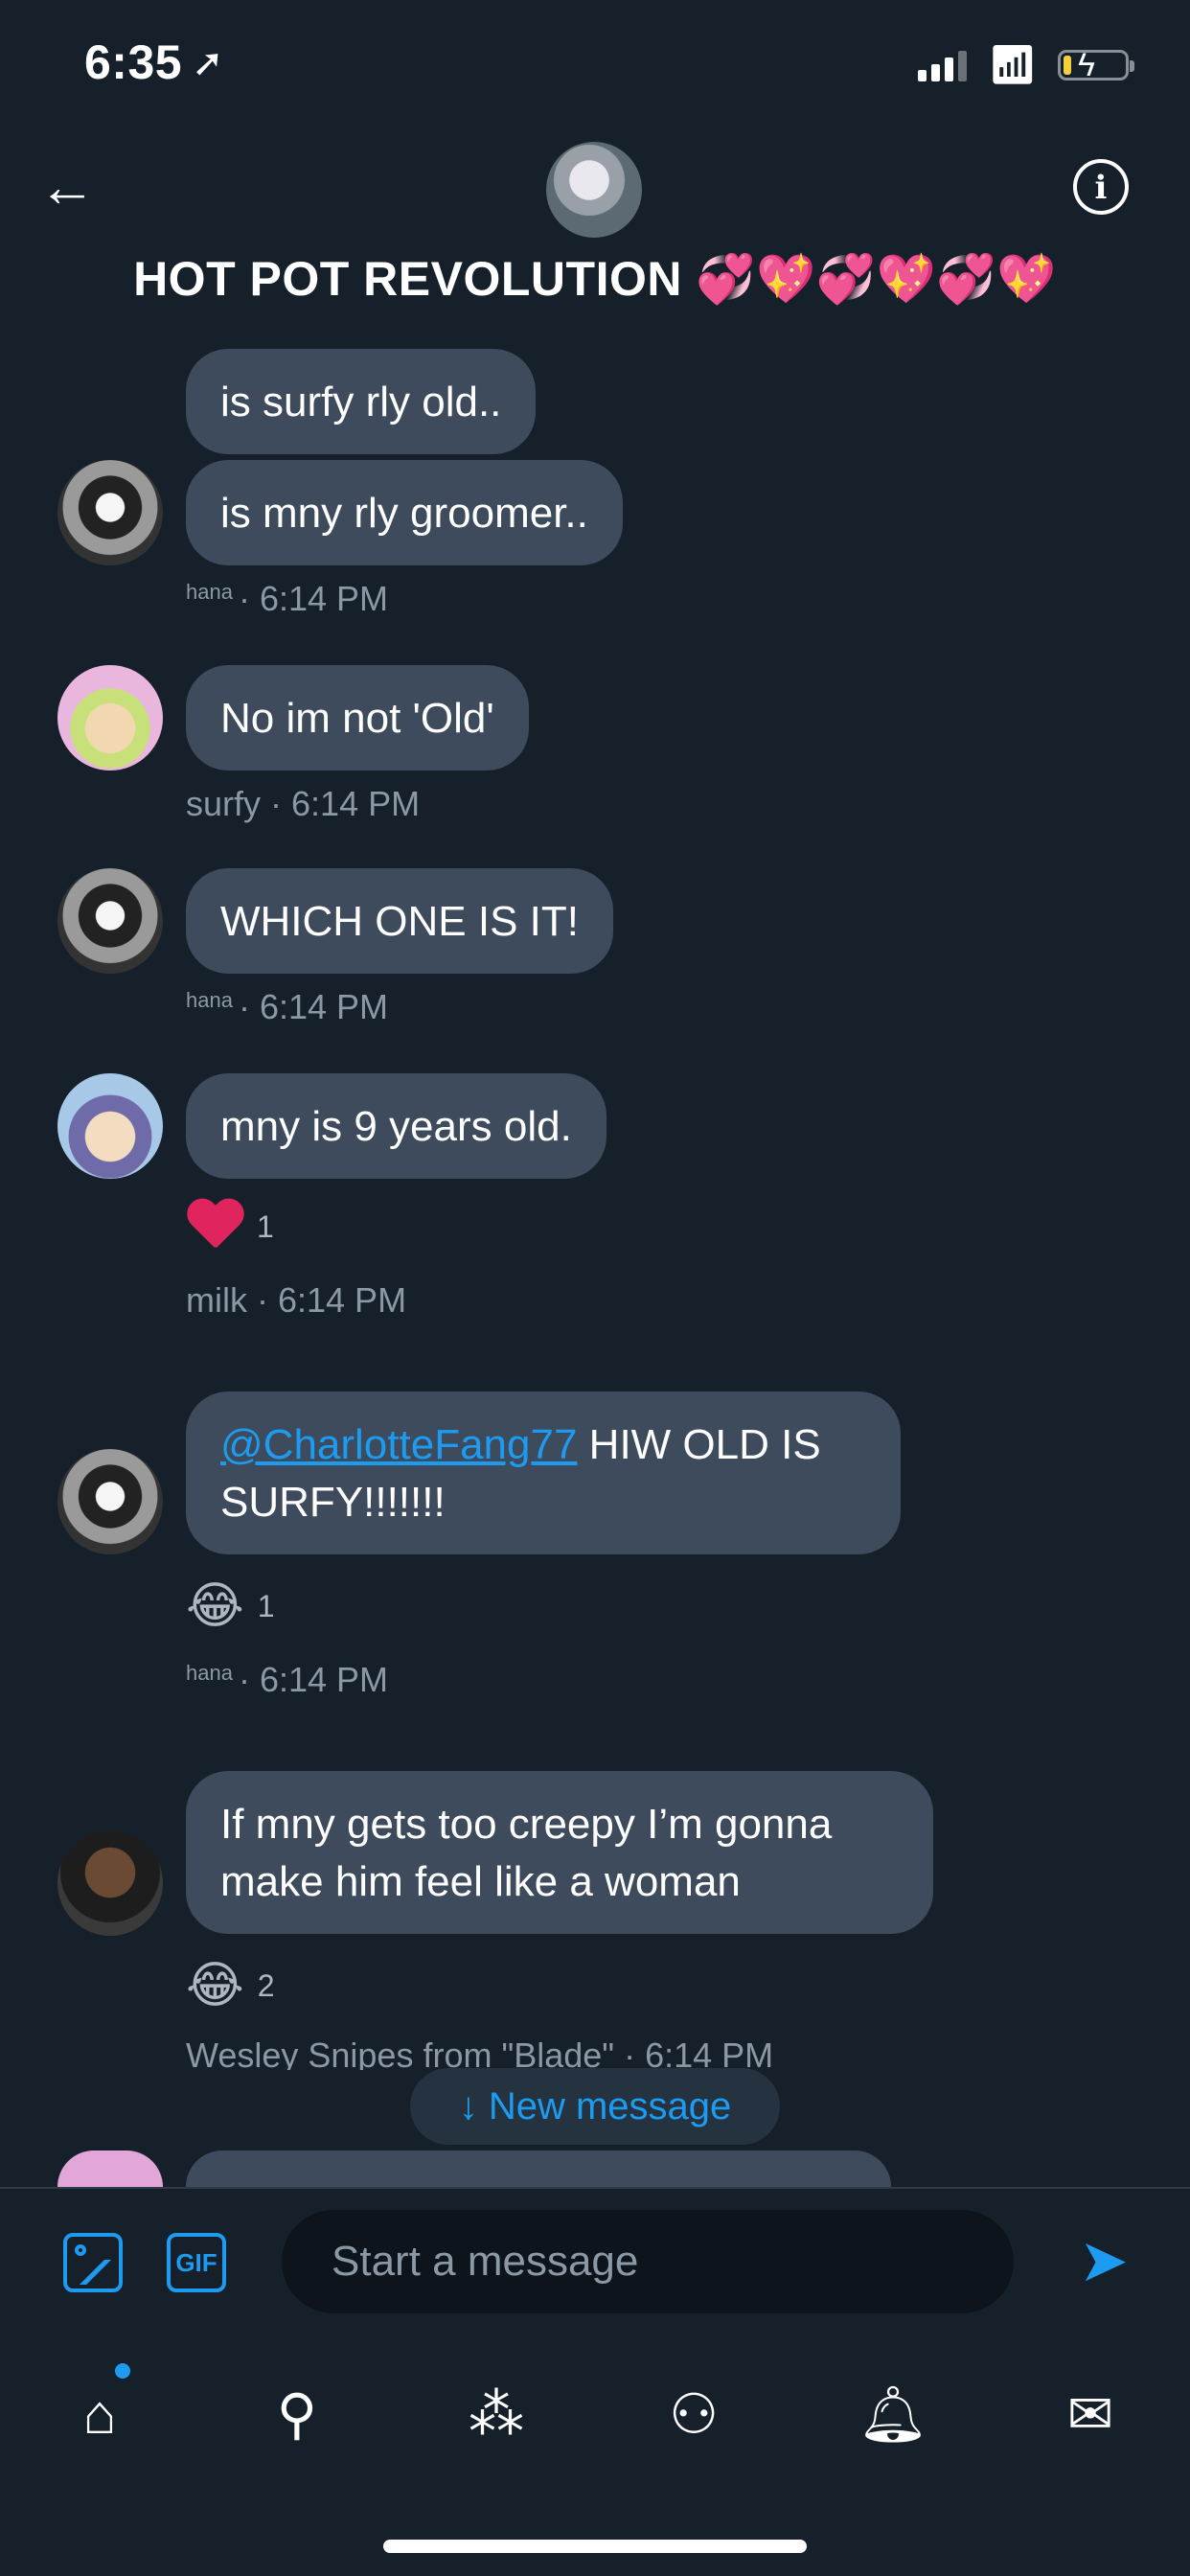 The height and width of the screenshot is (2576, 1190). I want to click on message-bubble, so click(539, 2168).